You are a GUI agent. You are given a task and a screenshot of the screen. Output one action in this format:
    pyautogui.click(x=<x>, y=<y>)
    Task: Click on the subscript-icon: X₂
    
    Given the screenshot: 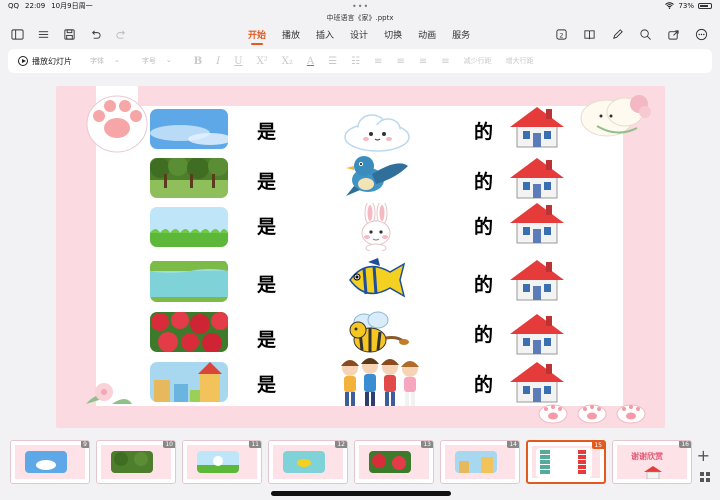 What is the action you would take?
    pyautogui.click(x=287, y=61)
    